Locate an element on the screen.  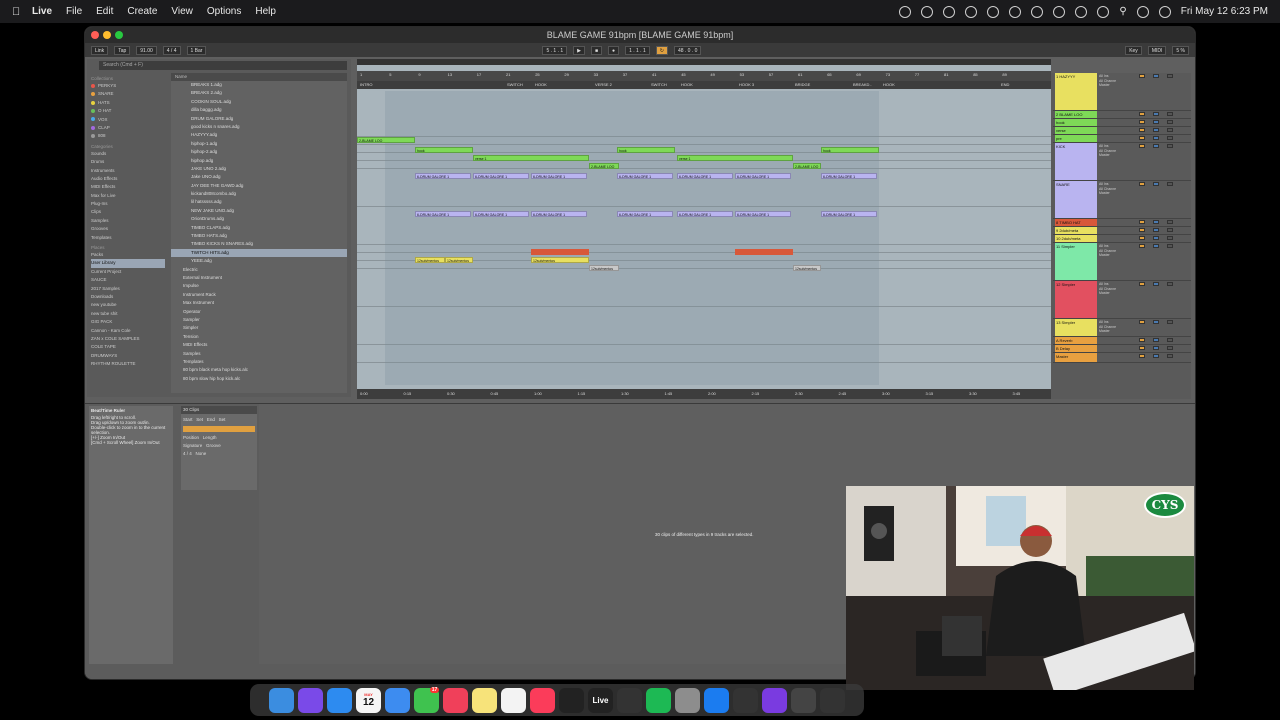
locator-marker: VERSE 2 is located at coordinates (603, 84).